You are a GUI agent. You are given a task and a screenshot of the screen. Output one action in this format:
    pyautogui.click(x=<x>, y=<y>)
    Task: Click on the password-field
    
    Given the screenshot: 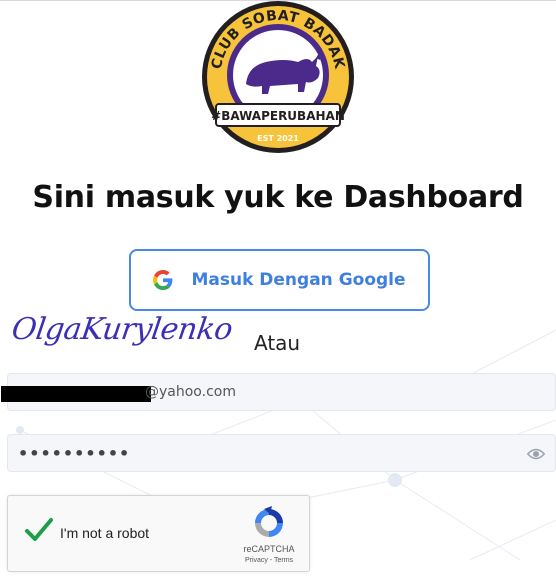 What is the action you would take?
    pyautogui.click(x=281, y=453)
    